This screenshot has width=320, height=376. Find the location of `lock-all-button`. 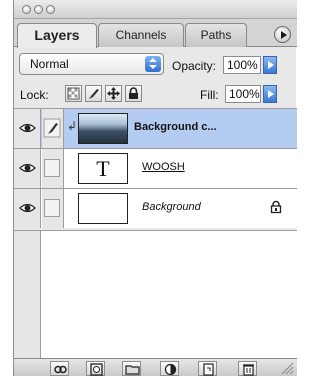

lock-all-button is located at coordinates (133, 93).